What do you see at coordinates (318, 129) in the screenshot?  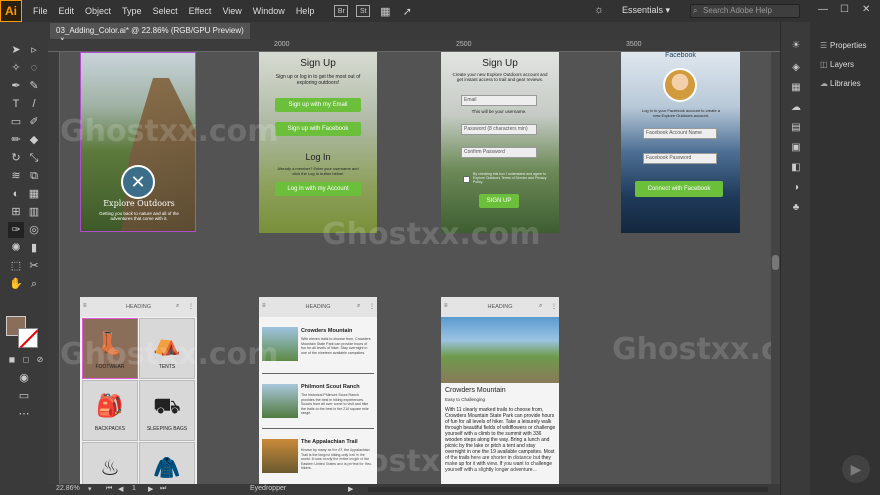 I see `signup-facebook-button: Sign up with Facebook` at bounding box center [318, 129].